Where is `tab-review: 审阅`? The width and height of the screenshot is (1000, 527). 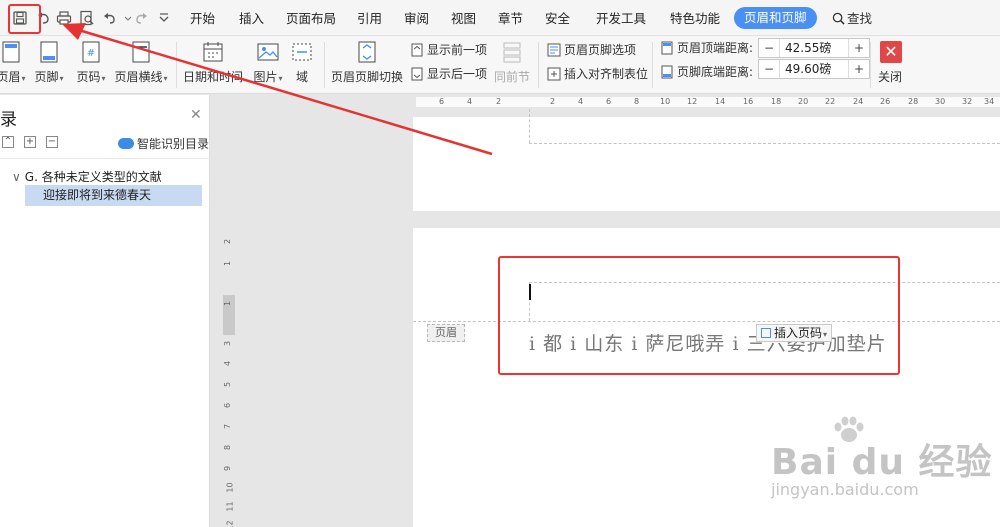 tab-review: 审阅 is located at coordinates (416, 19).